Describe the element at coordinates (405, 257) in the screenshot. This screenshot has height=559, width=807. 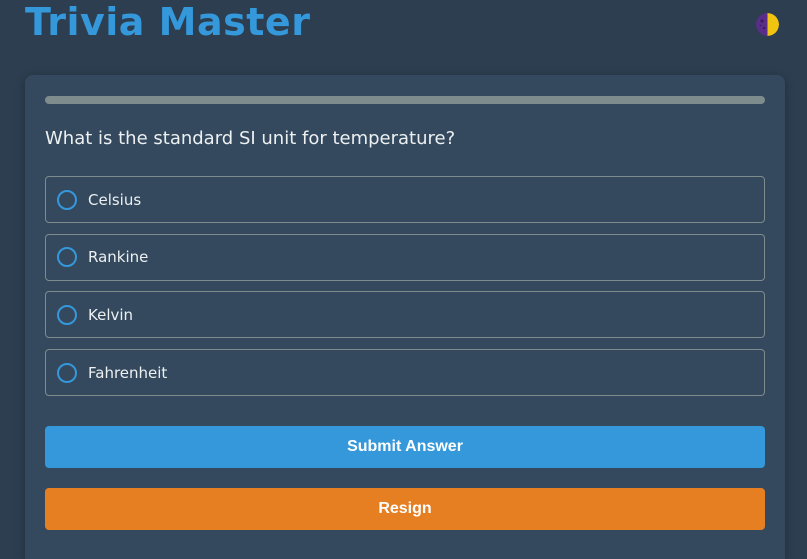
I see `answer-option-rankine: Rankine` at that location.